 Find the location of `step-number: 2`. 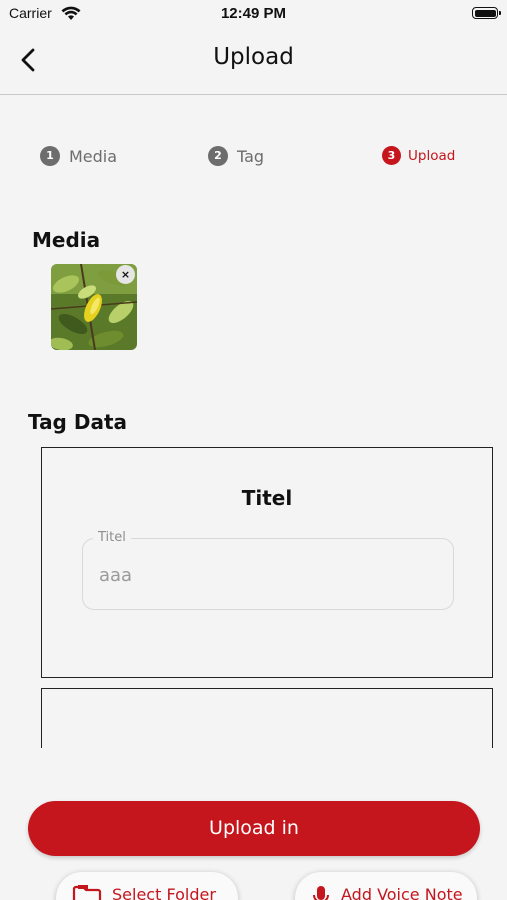

step-number: 2 is located at coordinates (218, 156).